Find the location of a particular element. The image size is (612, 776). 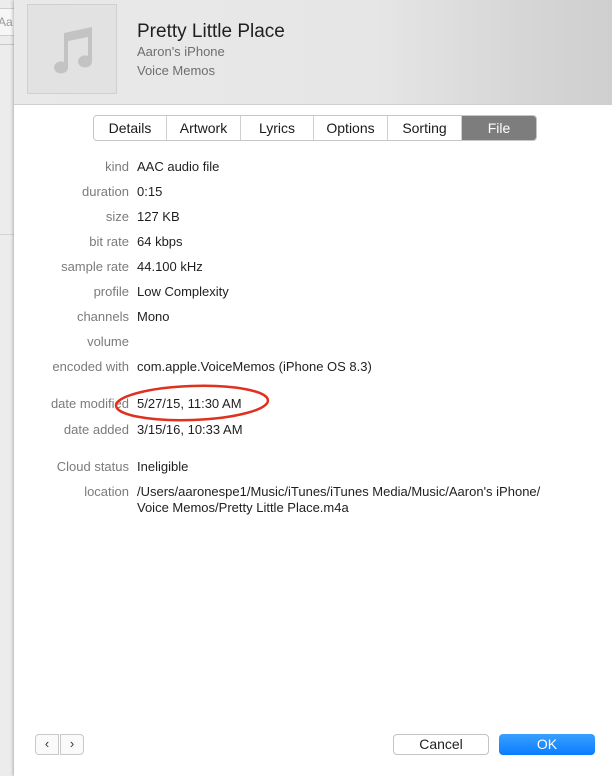

location-label: location is located at coordinates (106, 491).